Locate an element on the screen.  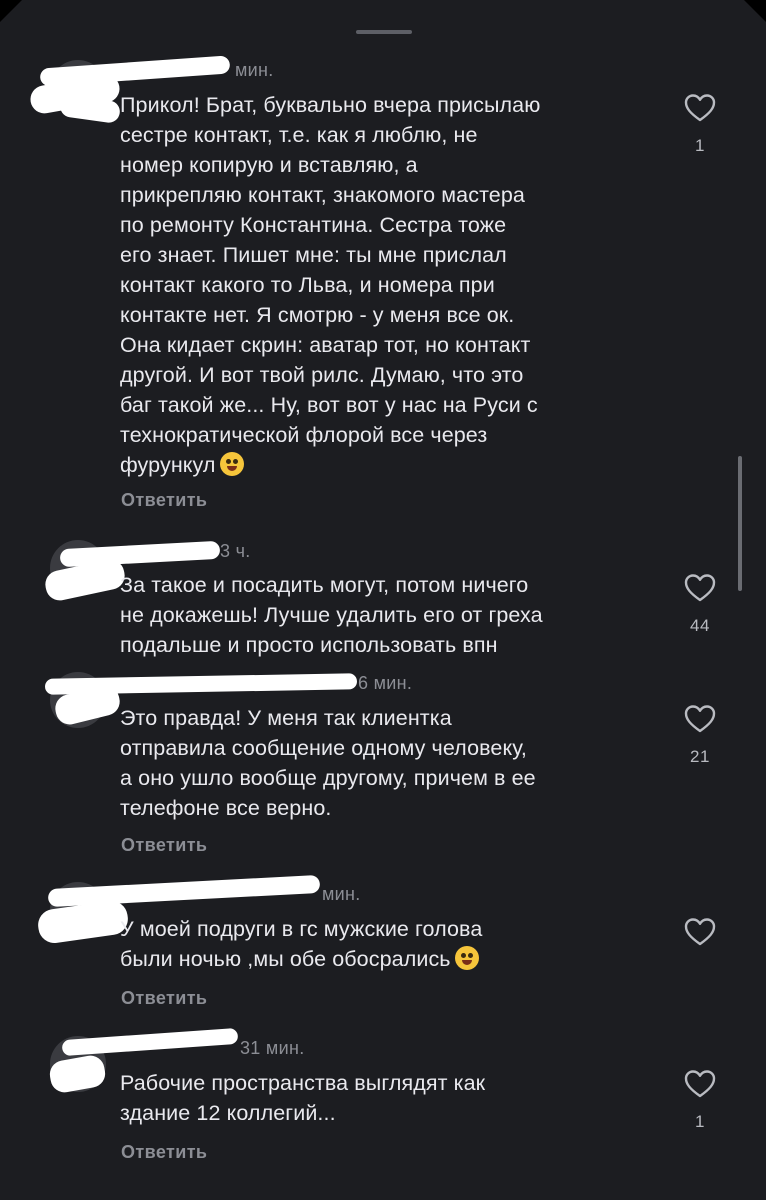
comment-line: номер копирую и вставляю, а is located at coordinates (269, 165).